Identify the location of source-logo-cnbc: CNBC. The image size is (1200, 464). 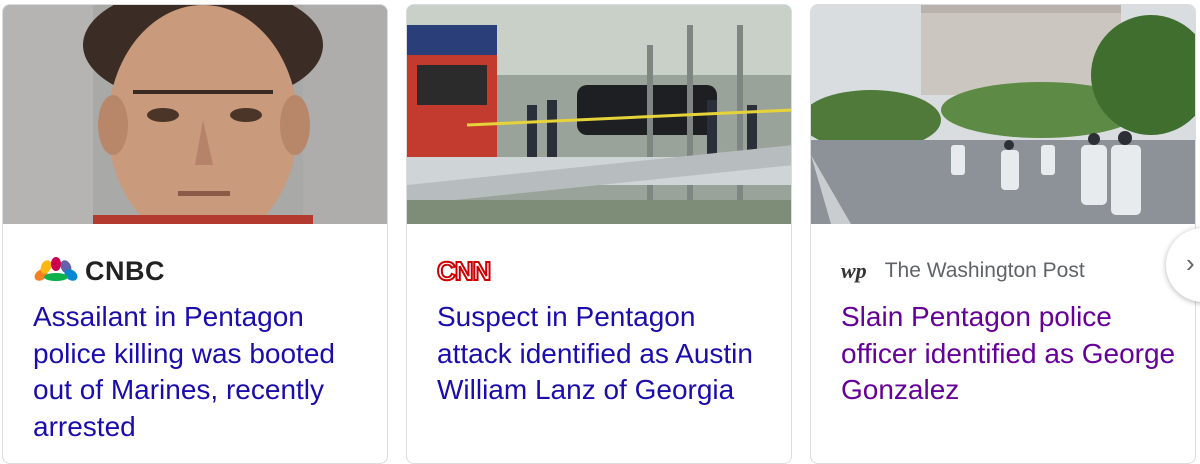
(99, 271).